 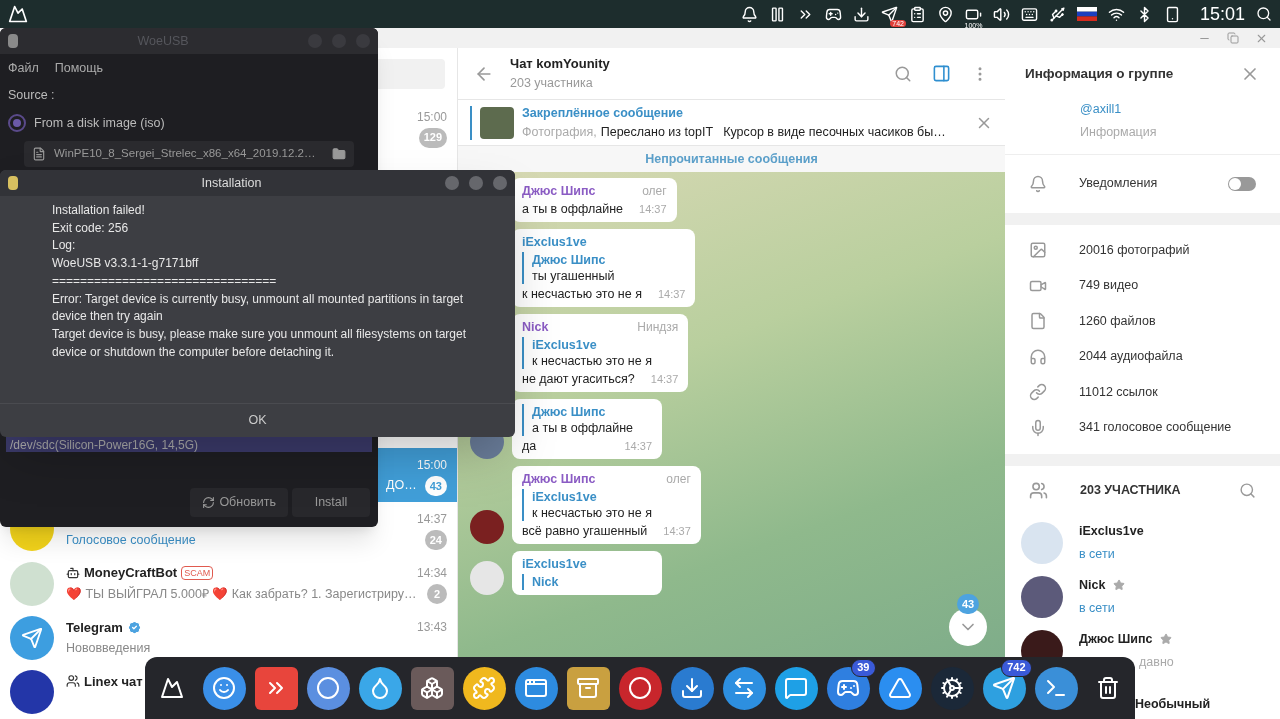 I want to click on scam-tag: SCAM, so click(x=197, y=573).